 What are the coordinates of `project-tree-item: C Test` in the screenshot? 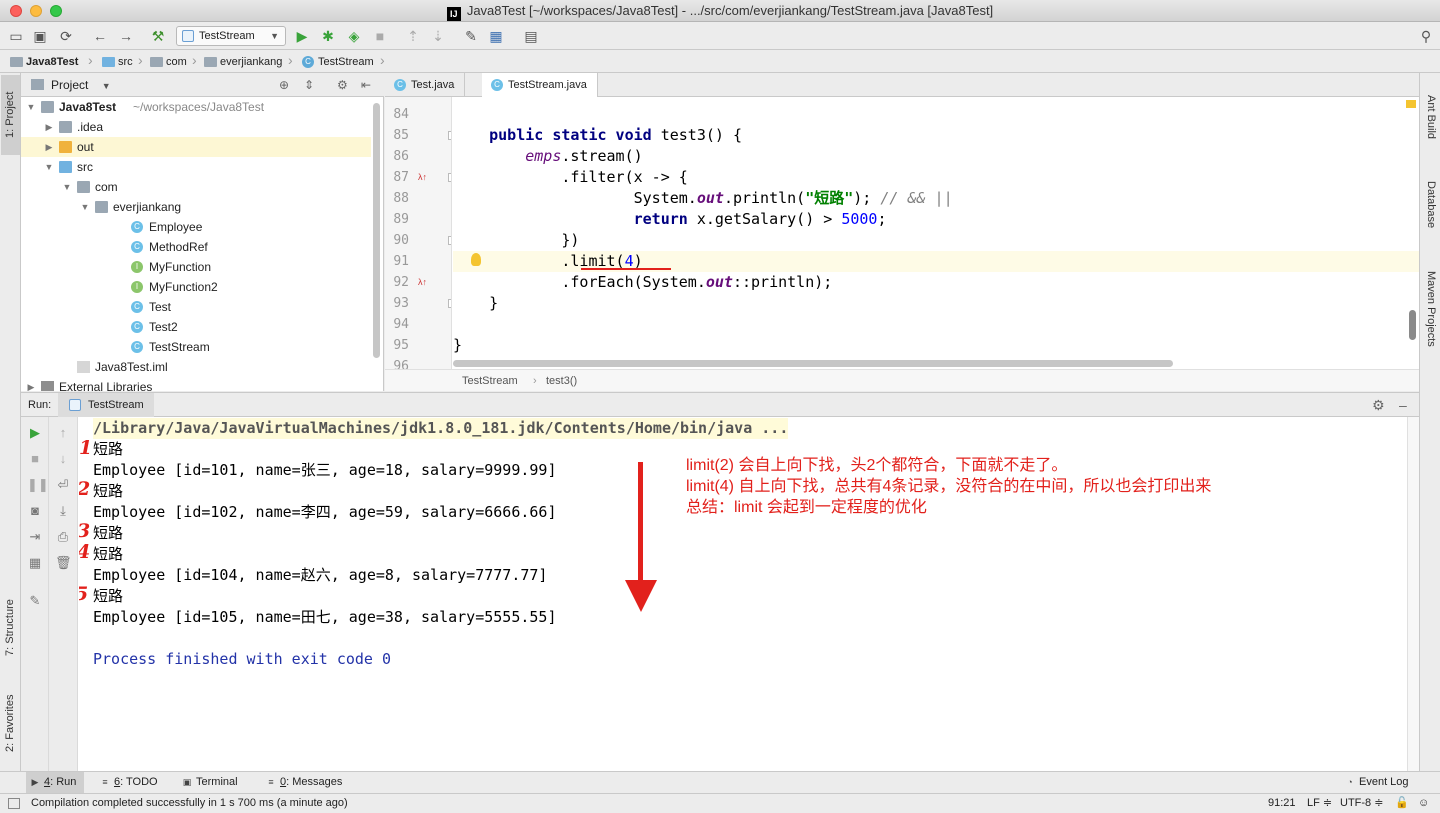 It's located at (196, 307).